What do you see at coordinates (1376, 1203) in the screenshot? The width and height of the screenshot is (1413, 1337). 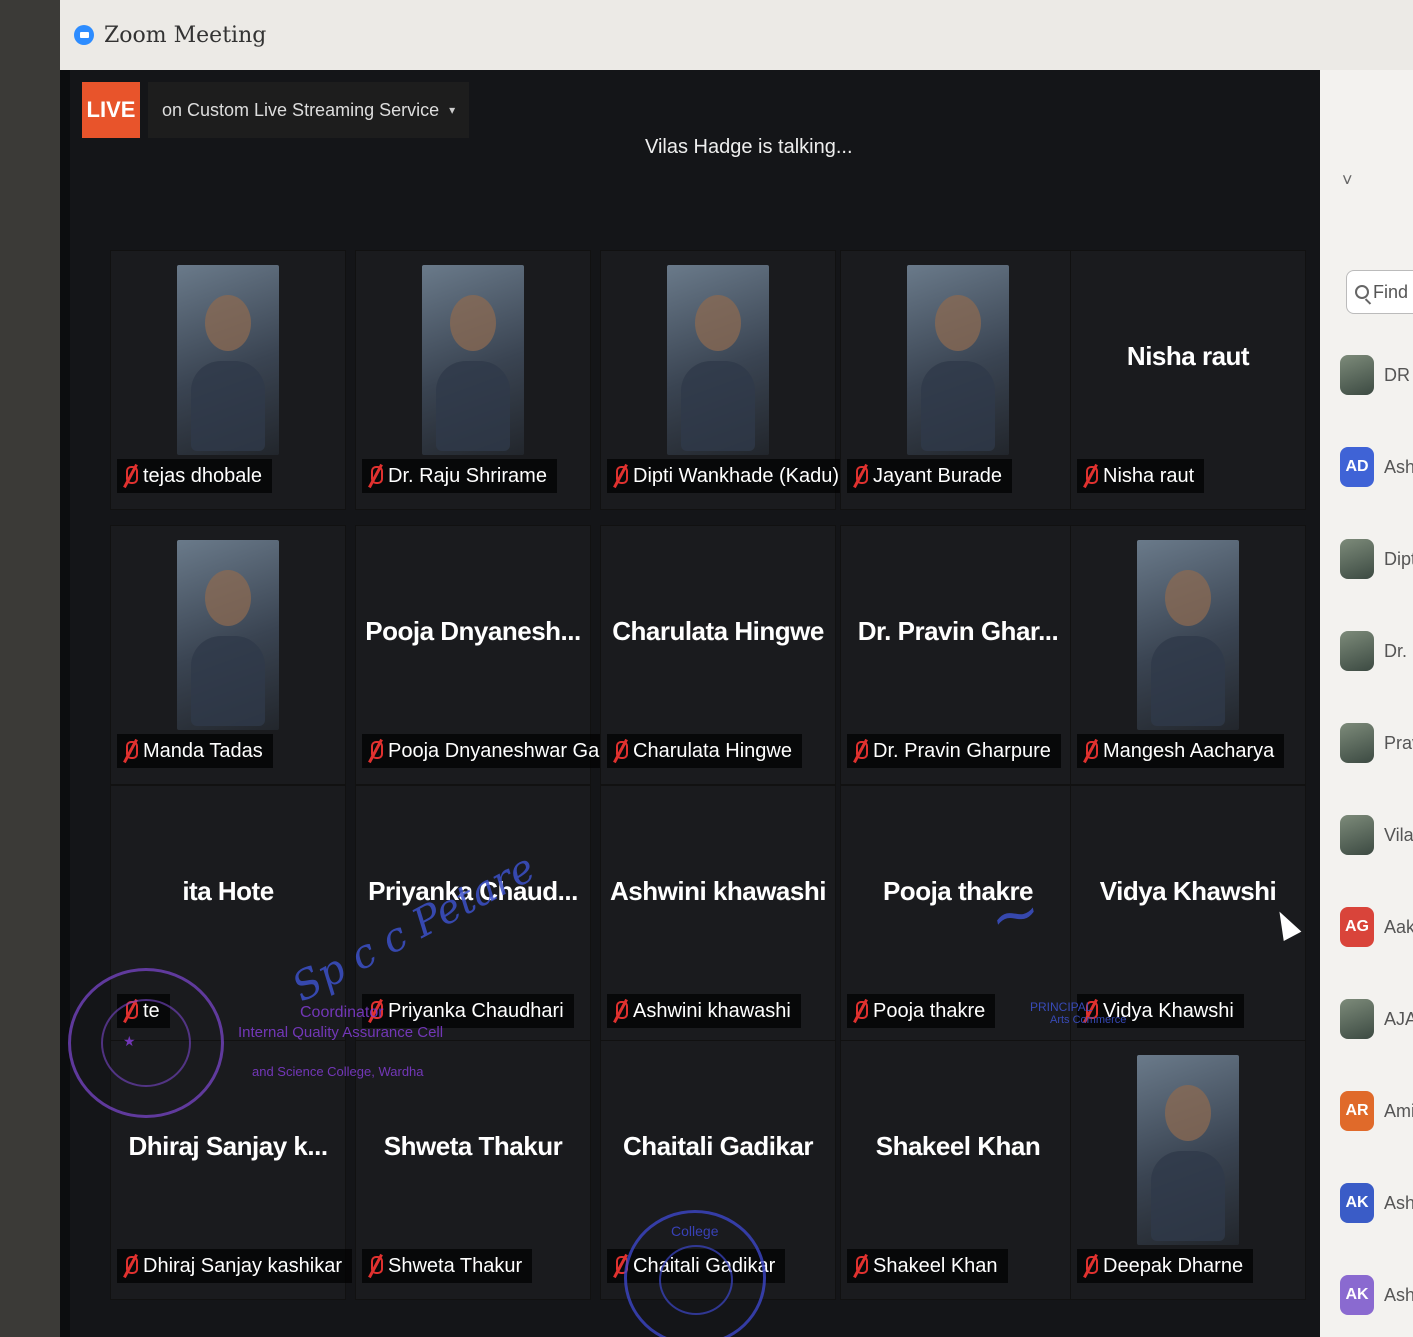 I see `participant-list-item: AK Ashles` at bounding box center [1376, 1203].